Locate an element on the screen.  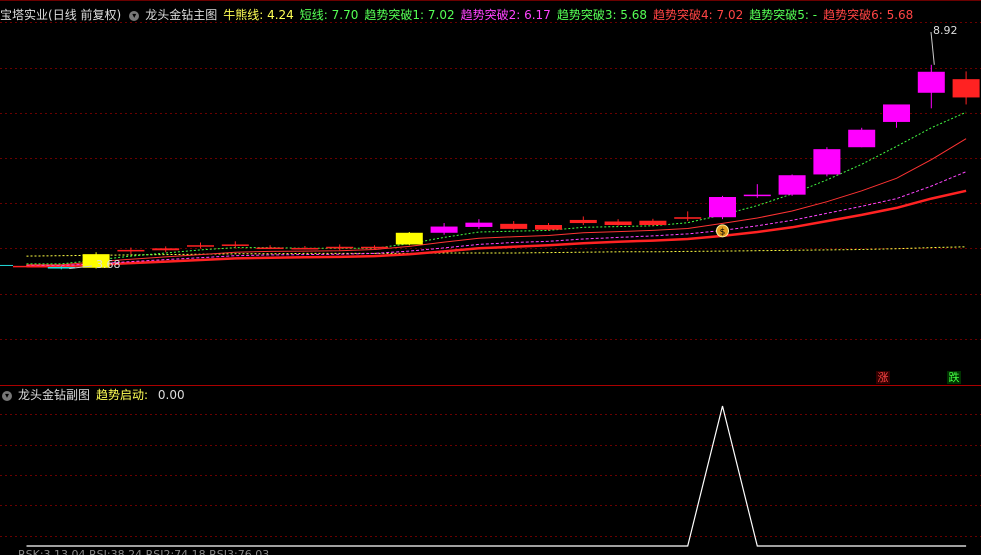
high-price-label: 8.92 is located at coordinates (945, 30).